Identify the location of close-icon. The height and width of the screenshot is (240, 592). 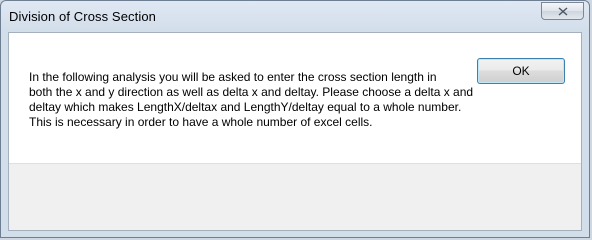
(563, 11).